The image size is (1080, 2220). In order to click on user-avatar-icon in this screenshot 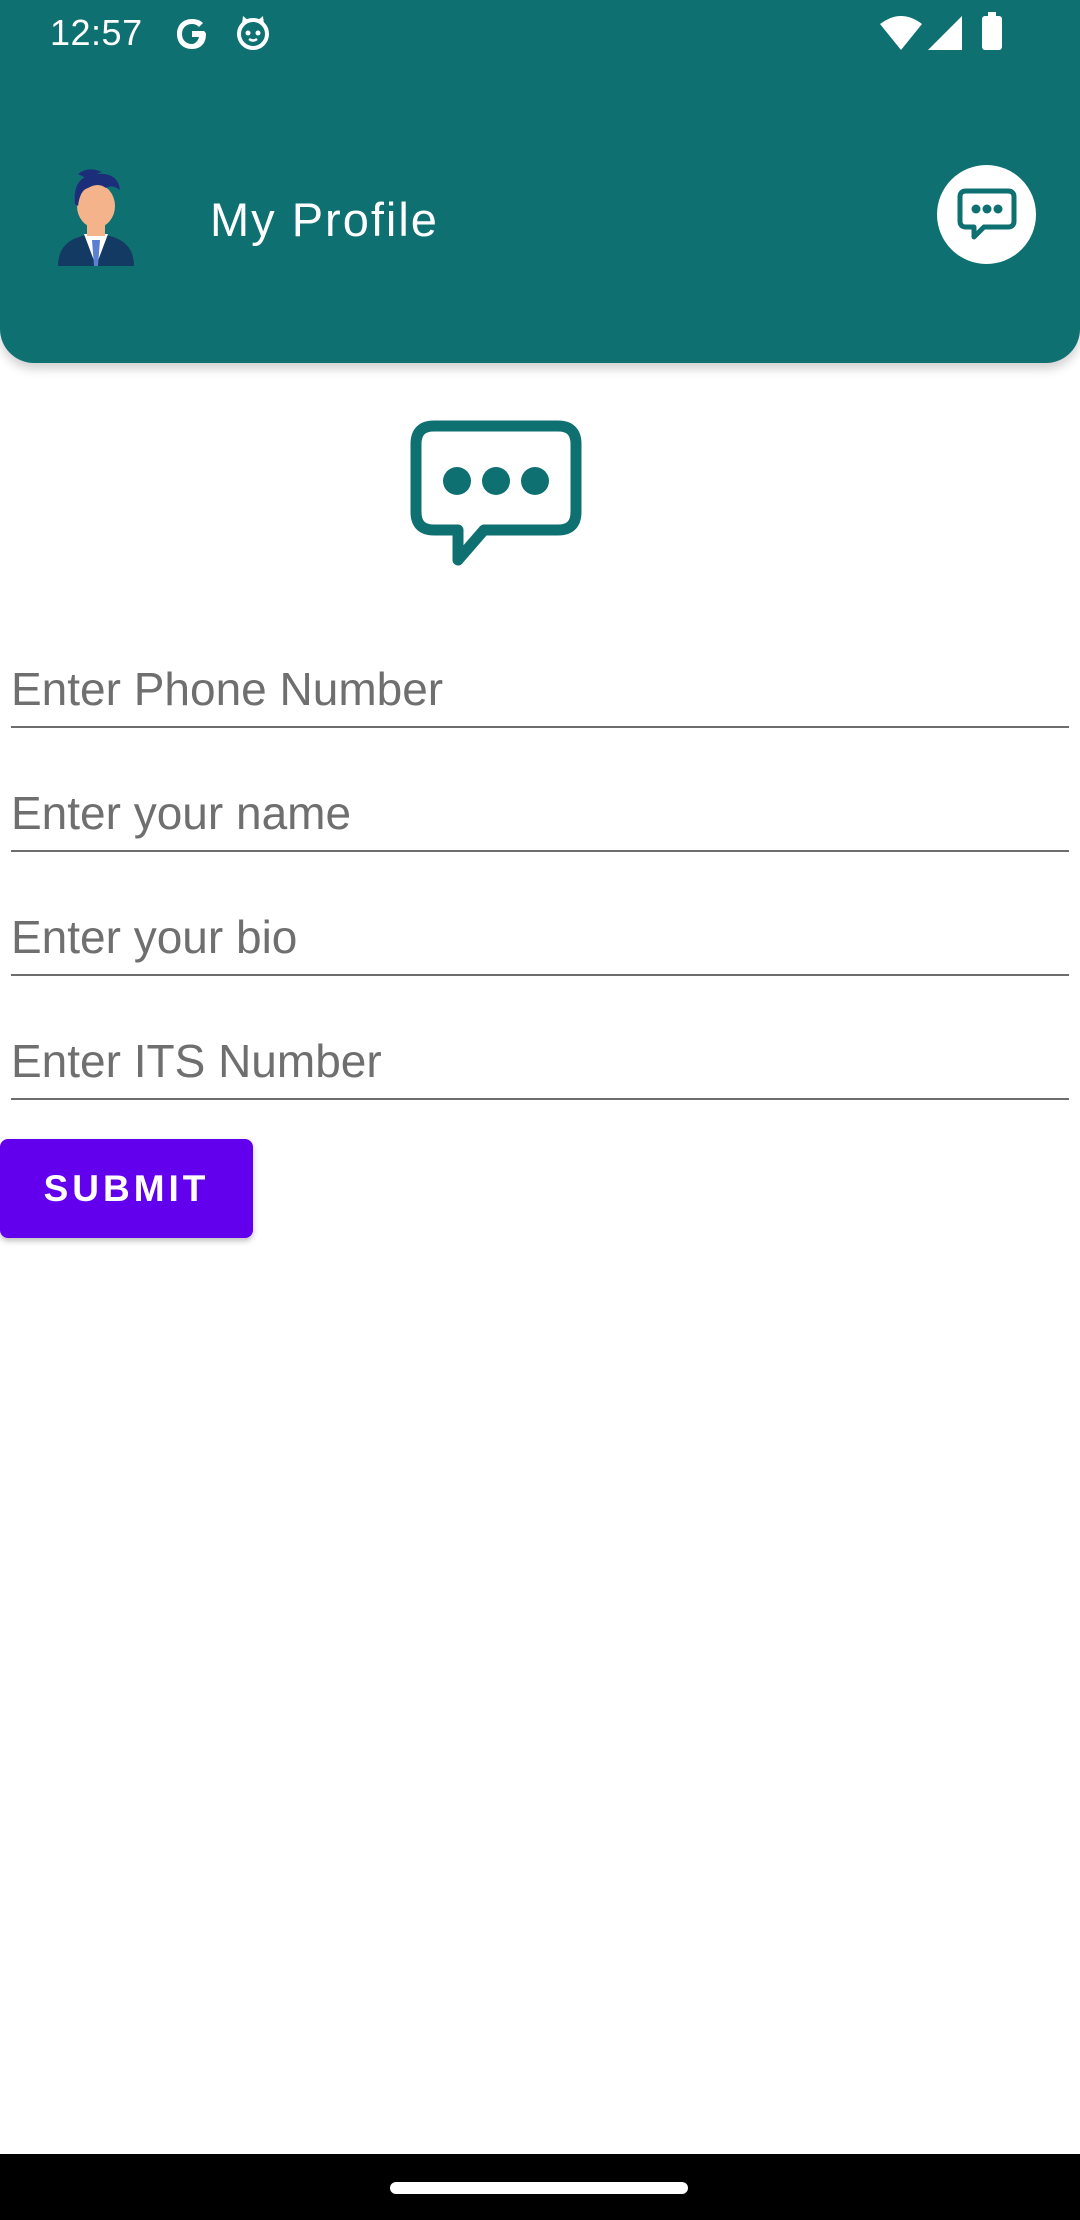, I will do `click(96, 217)`.